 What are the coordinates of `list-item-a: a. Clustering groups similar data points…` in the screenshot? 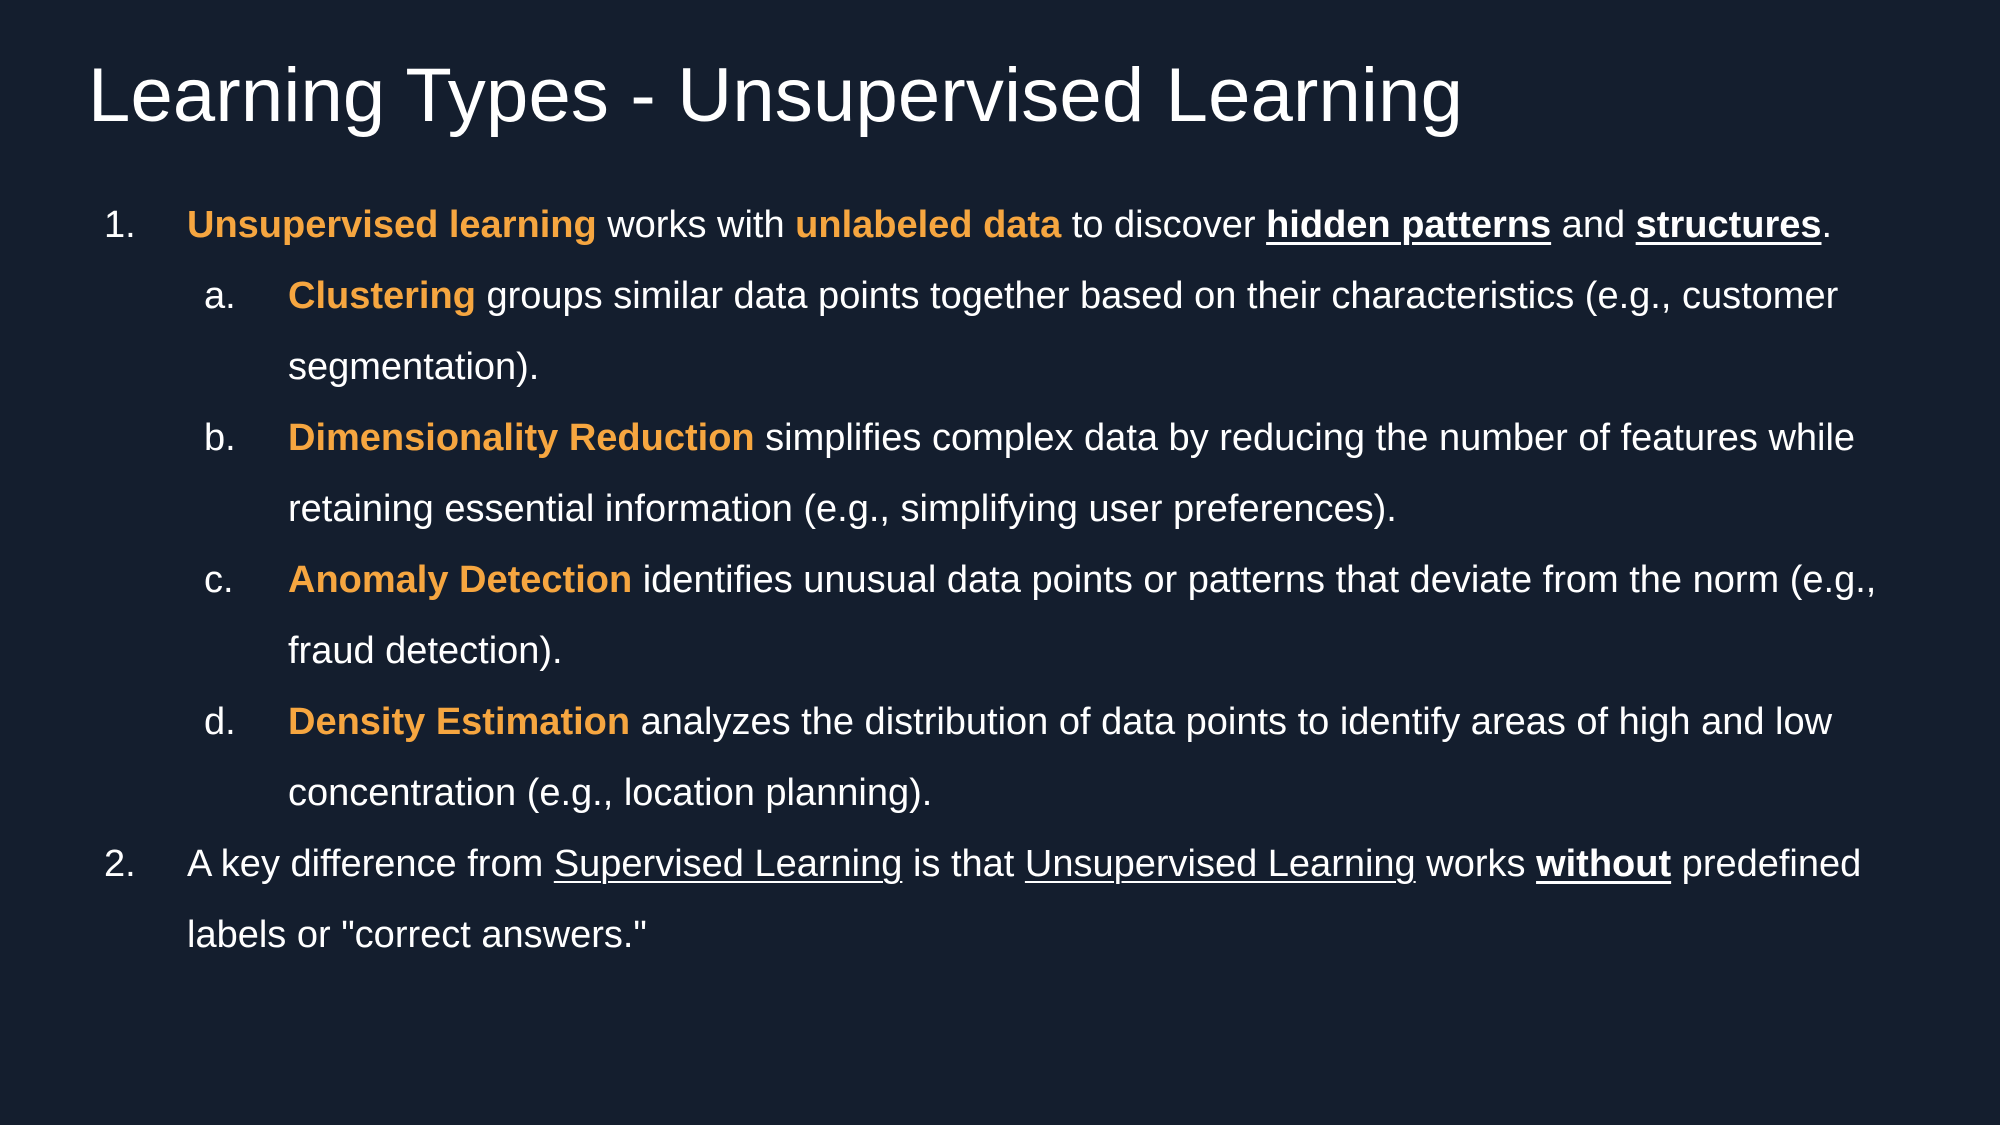 It's located at (954, 332).